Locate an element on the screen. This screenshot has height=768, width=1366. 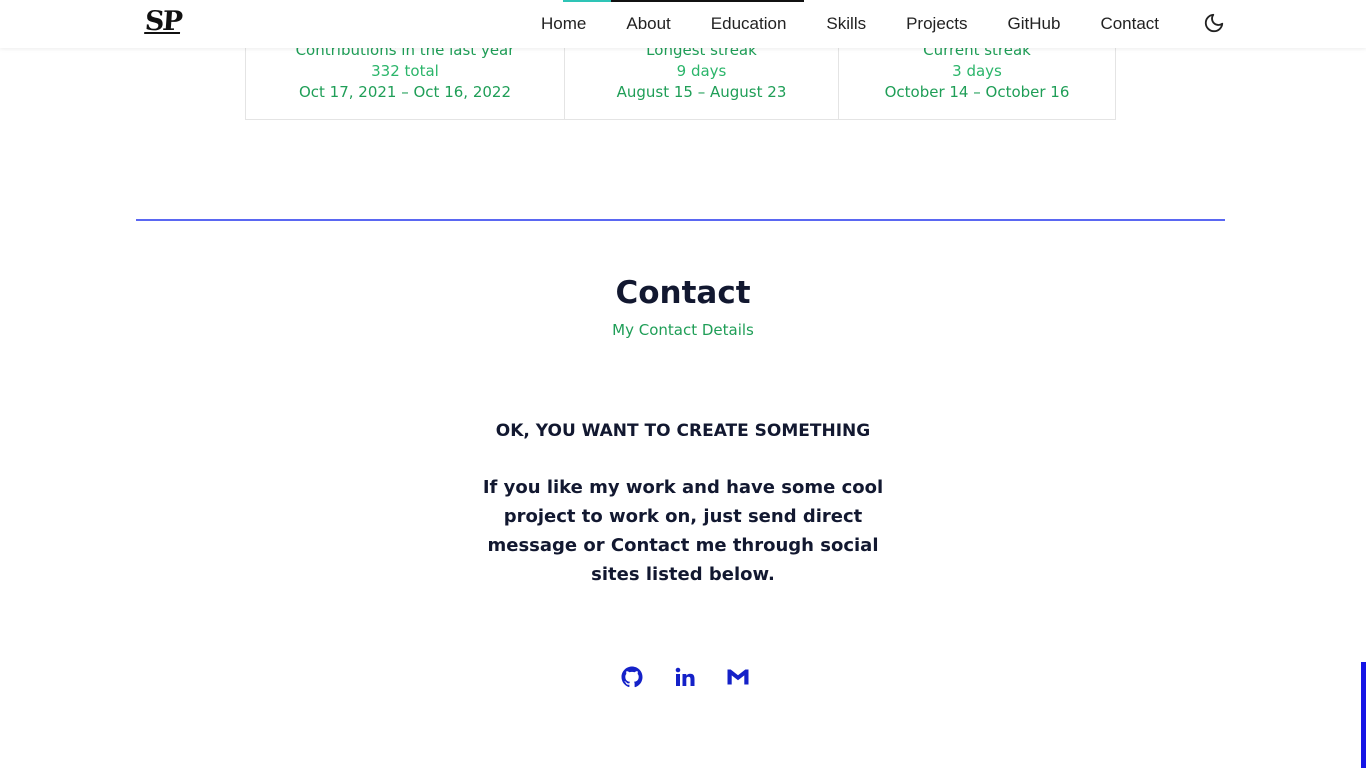
streak-longest-value: 9 days is located at coordinates (701, 71).